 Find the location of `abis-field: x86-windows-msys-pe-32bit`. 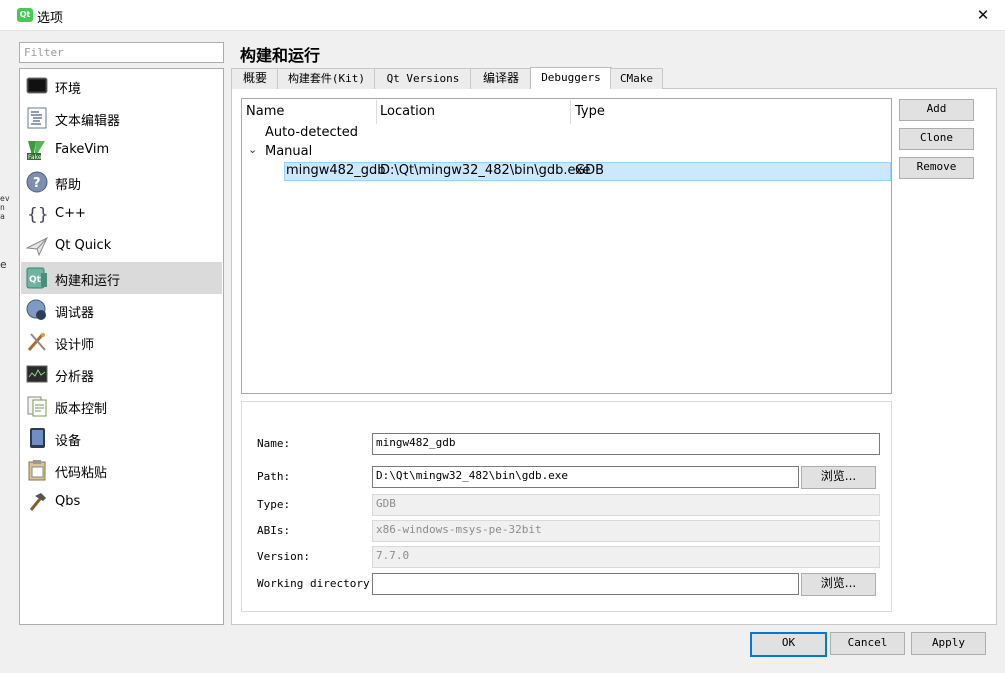

abis-field: x86-windows-msys-pe-32bit is located at coordinates (626, 531).